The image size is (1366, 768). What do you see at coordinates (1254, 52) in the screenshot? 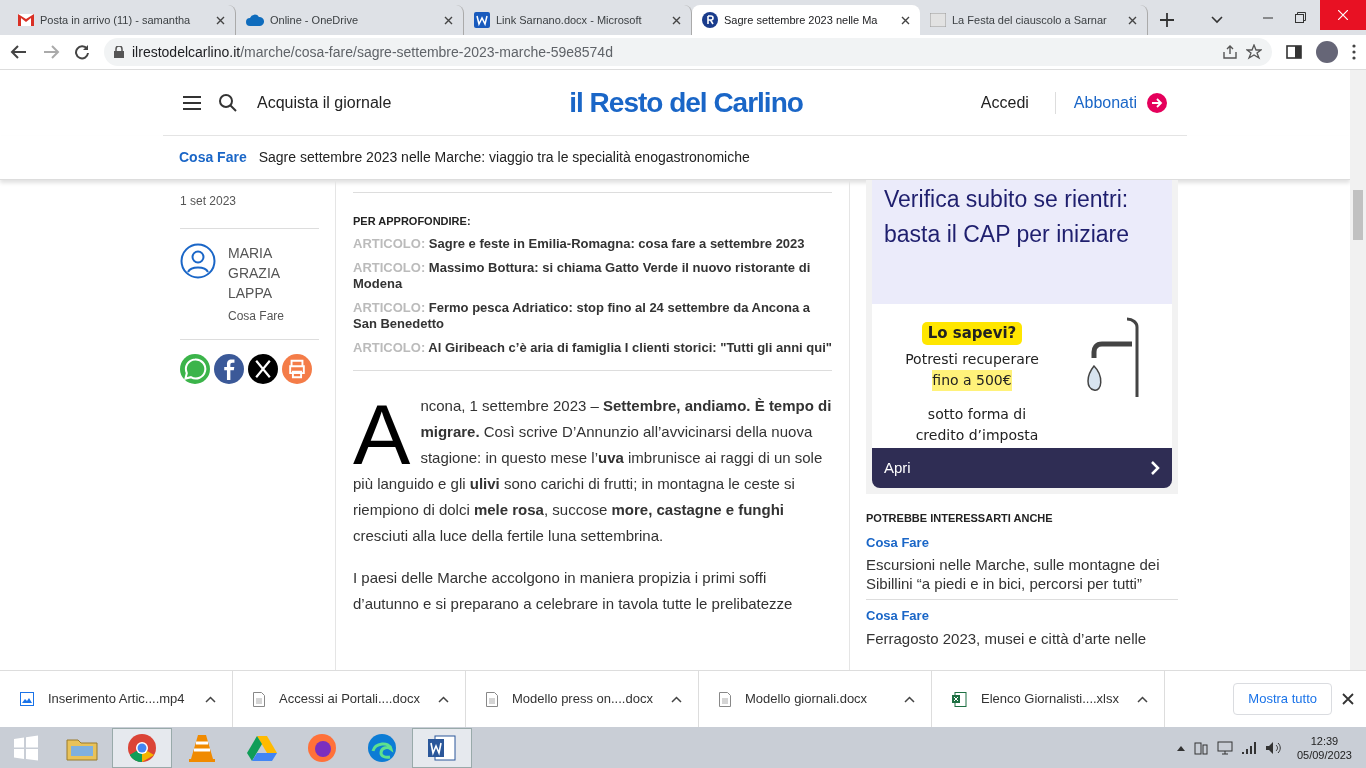
I see `star-icon` at bounding box center [1254, 52].